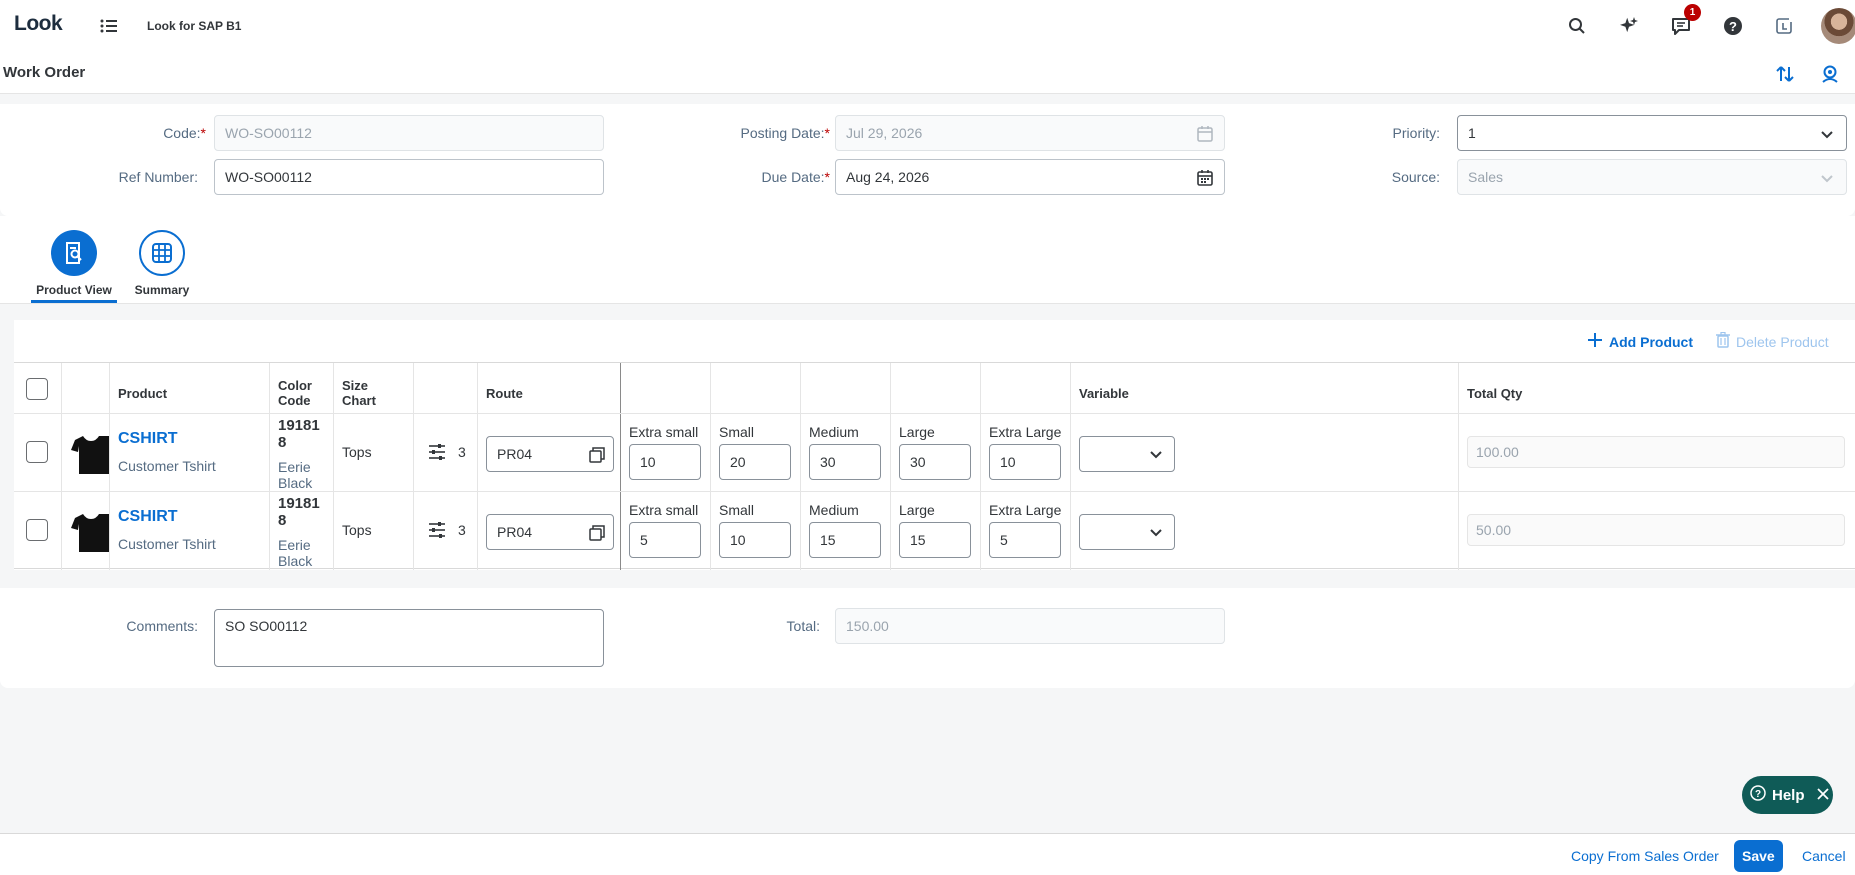 This screenshot has width=1855, height=875. What do you see at coordinates (162, 626) in the screenshot?
I see `comments-label: Comments:` at bounding box center [162, 626].